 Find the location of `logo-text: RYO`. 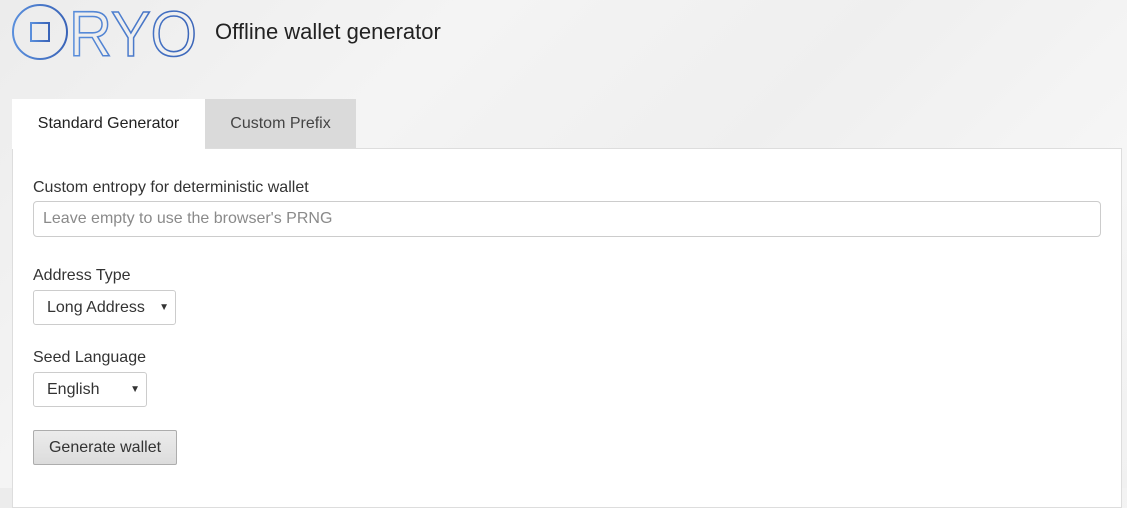

logo-text: RYO is located at coordinates (133, 32).